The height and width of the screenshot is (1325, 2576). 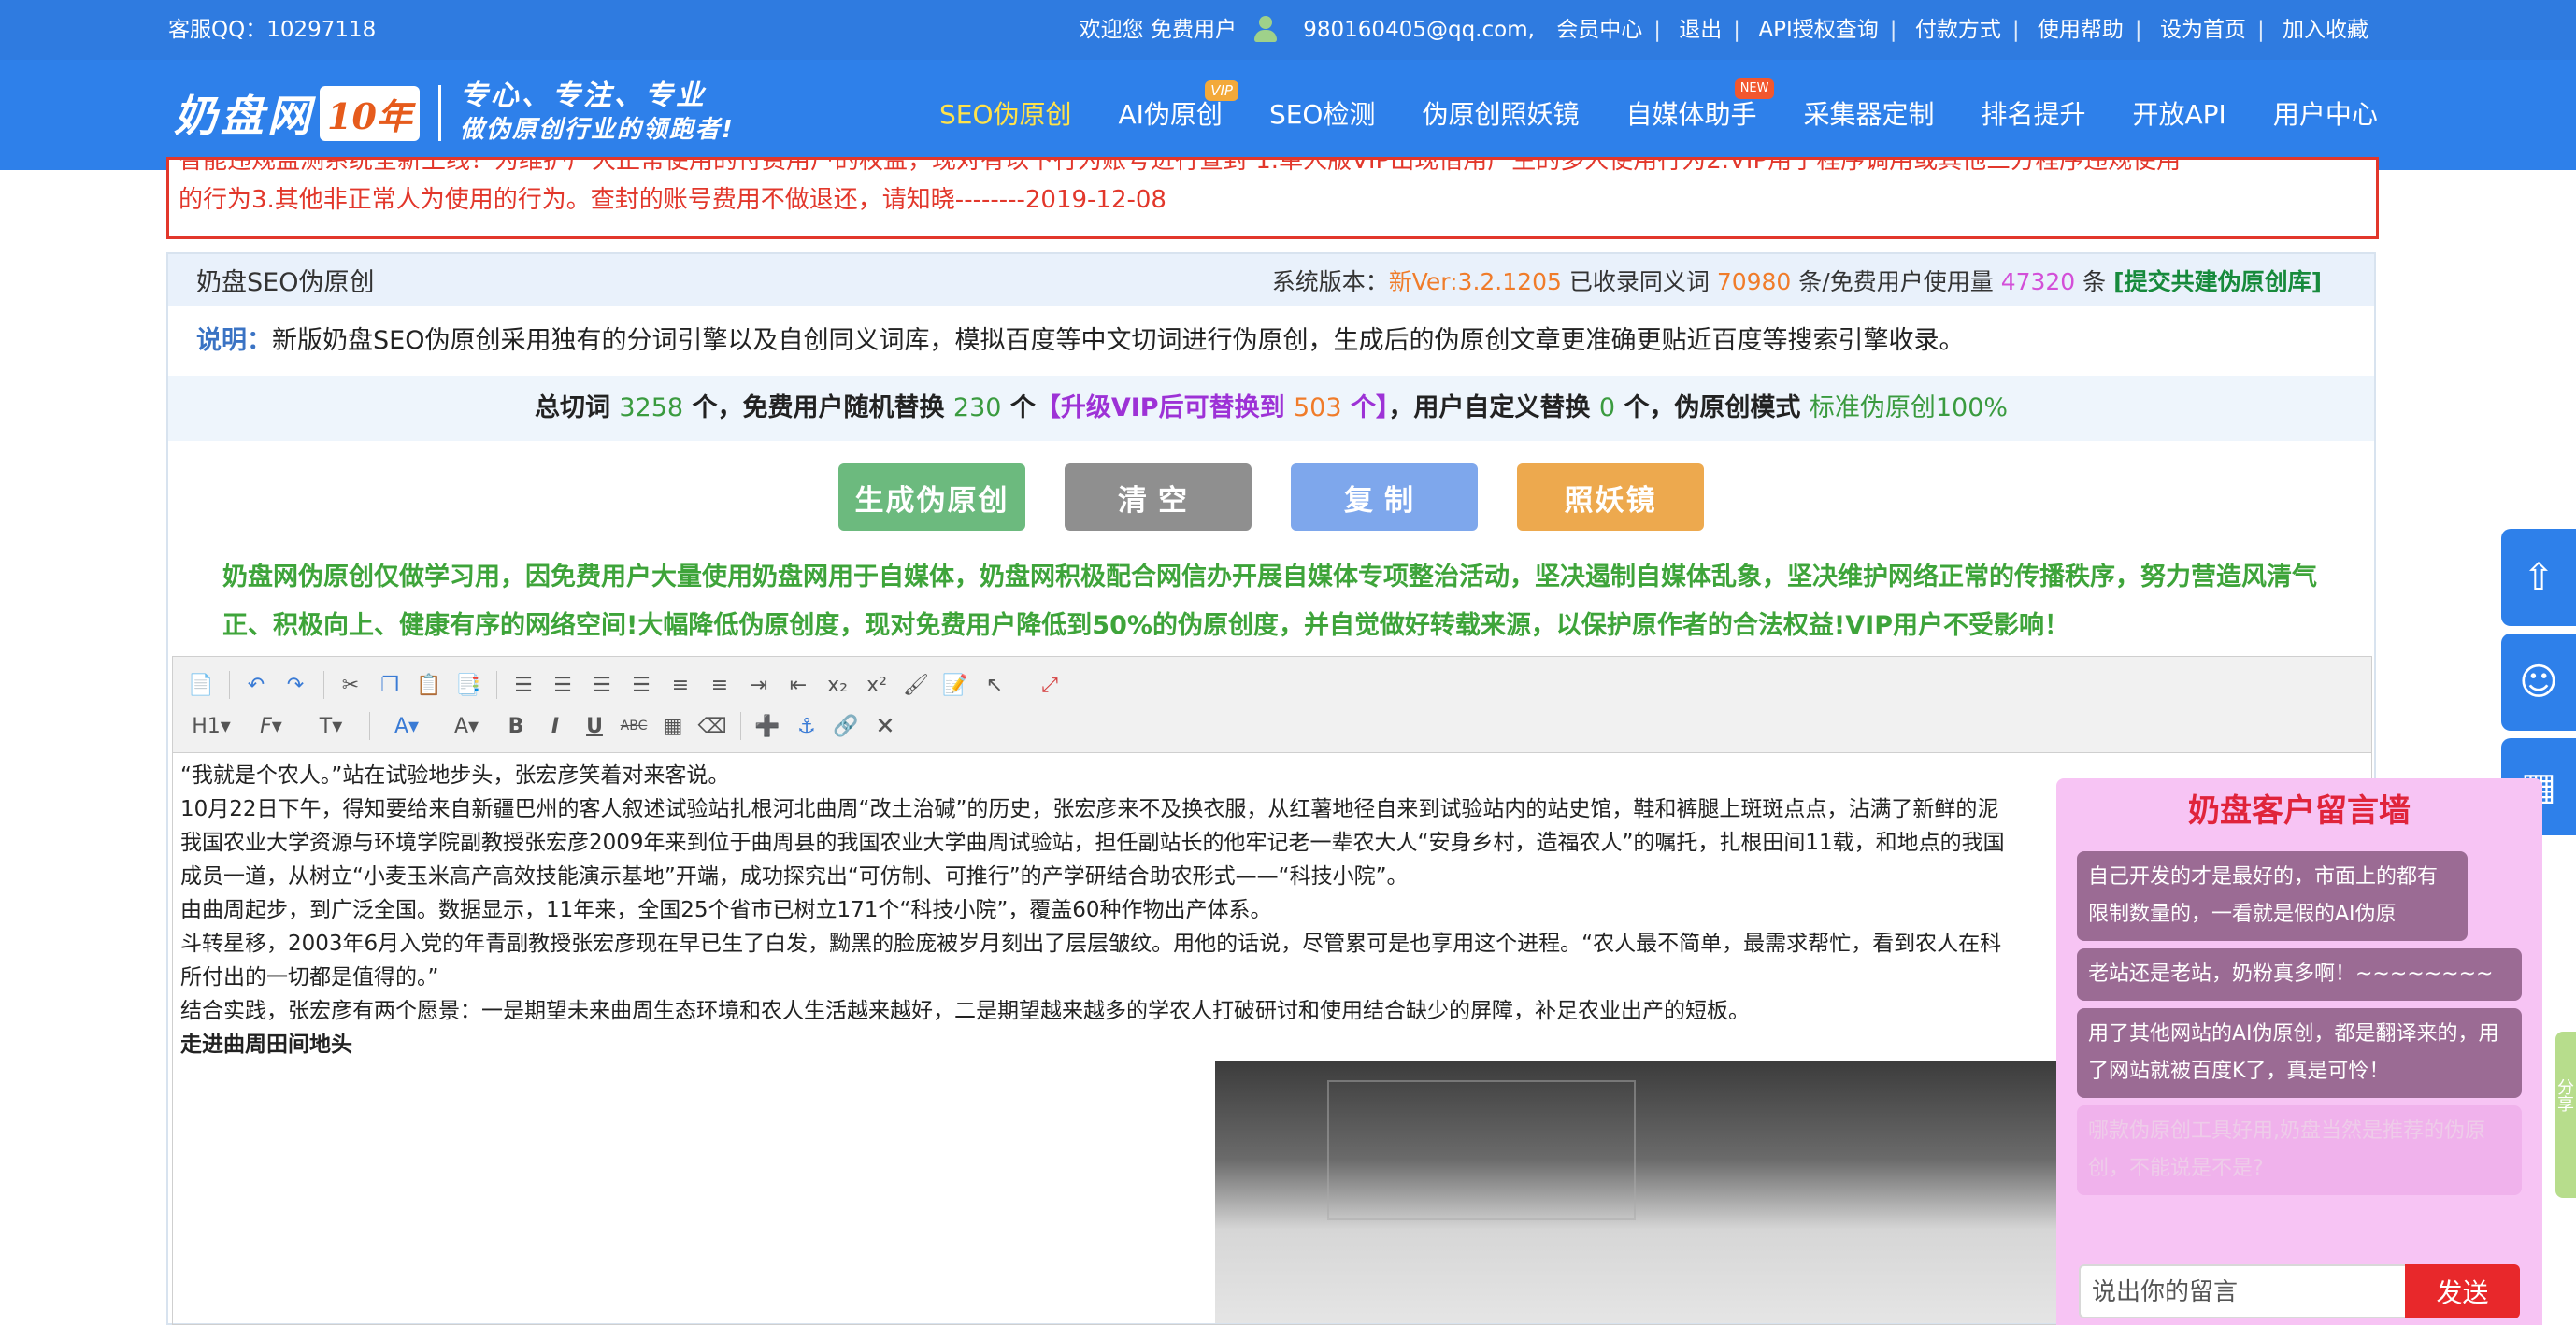 I want to click on redo-icon: ↷, so click(x=295, y=685).